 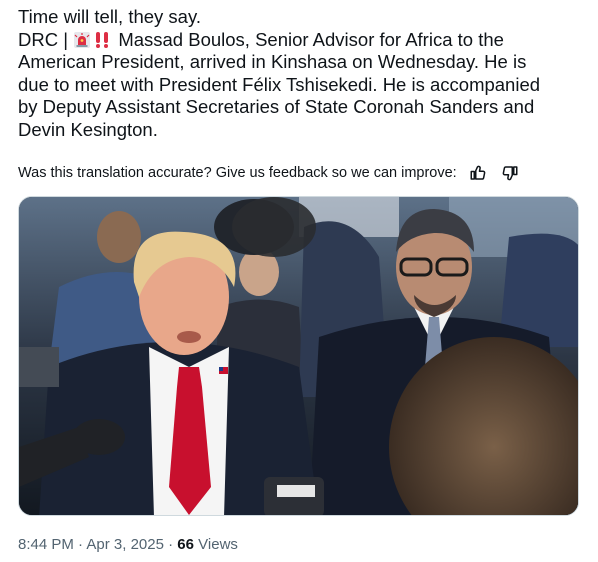 I want to click on police-light-icon, so click(x=82, y=39).